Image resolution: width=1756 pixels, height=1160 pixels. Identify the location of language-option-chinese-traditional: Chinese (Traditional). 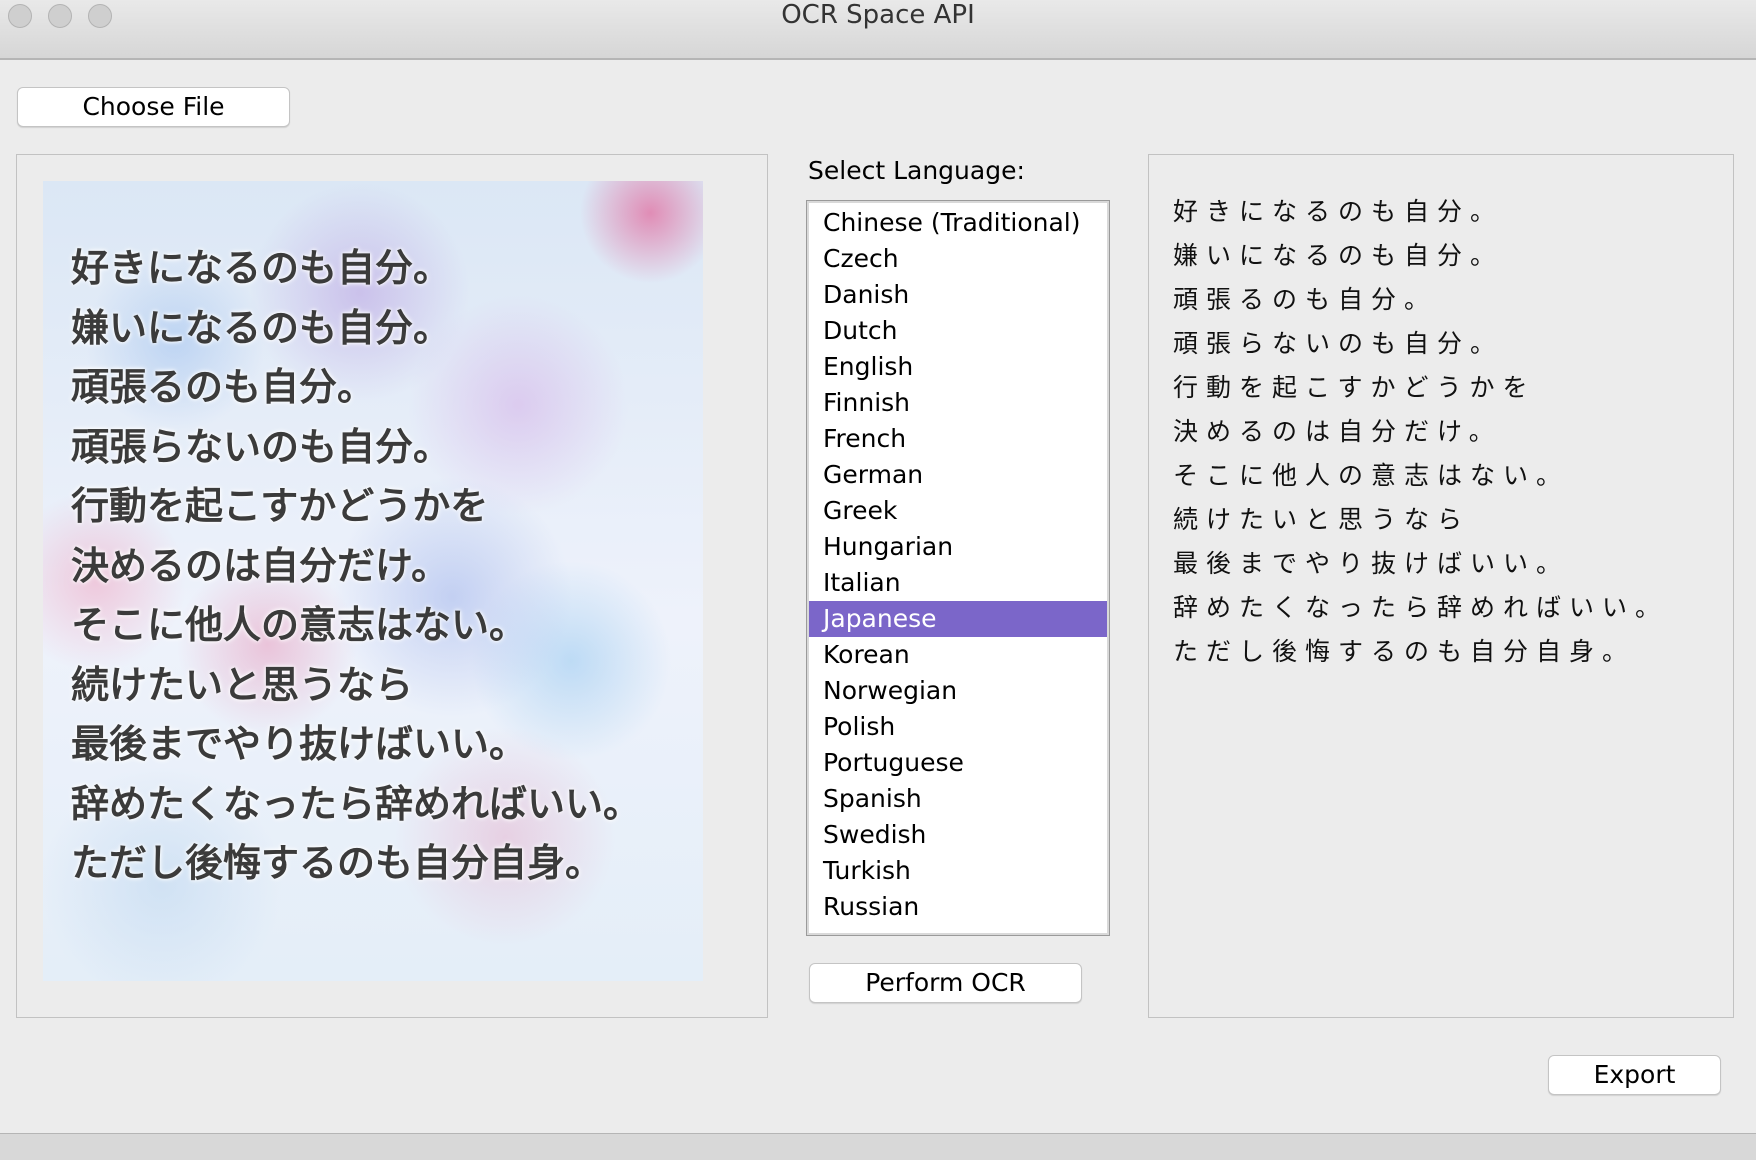
(958, 223).